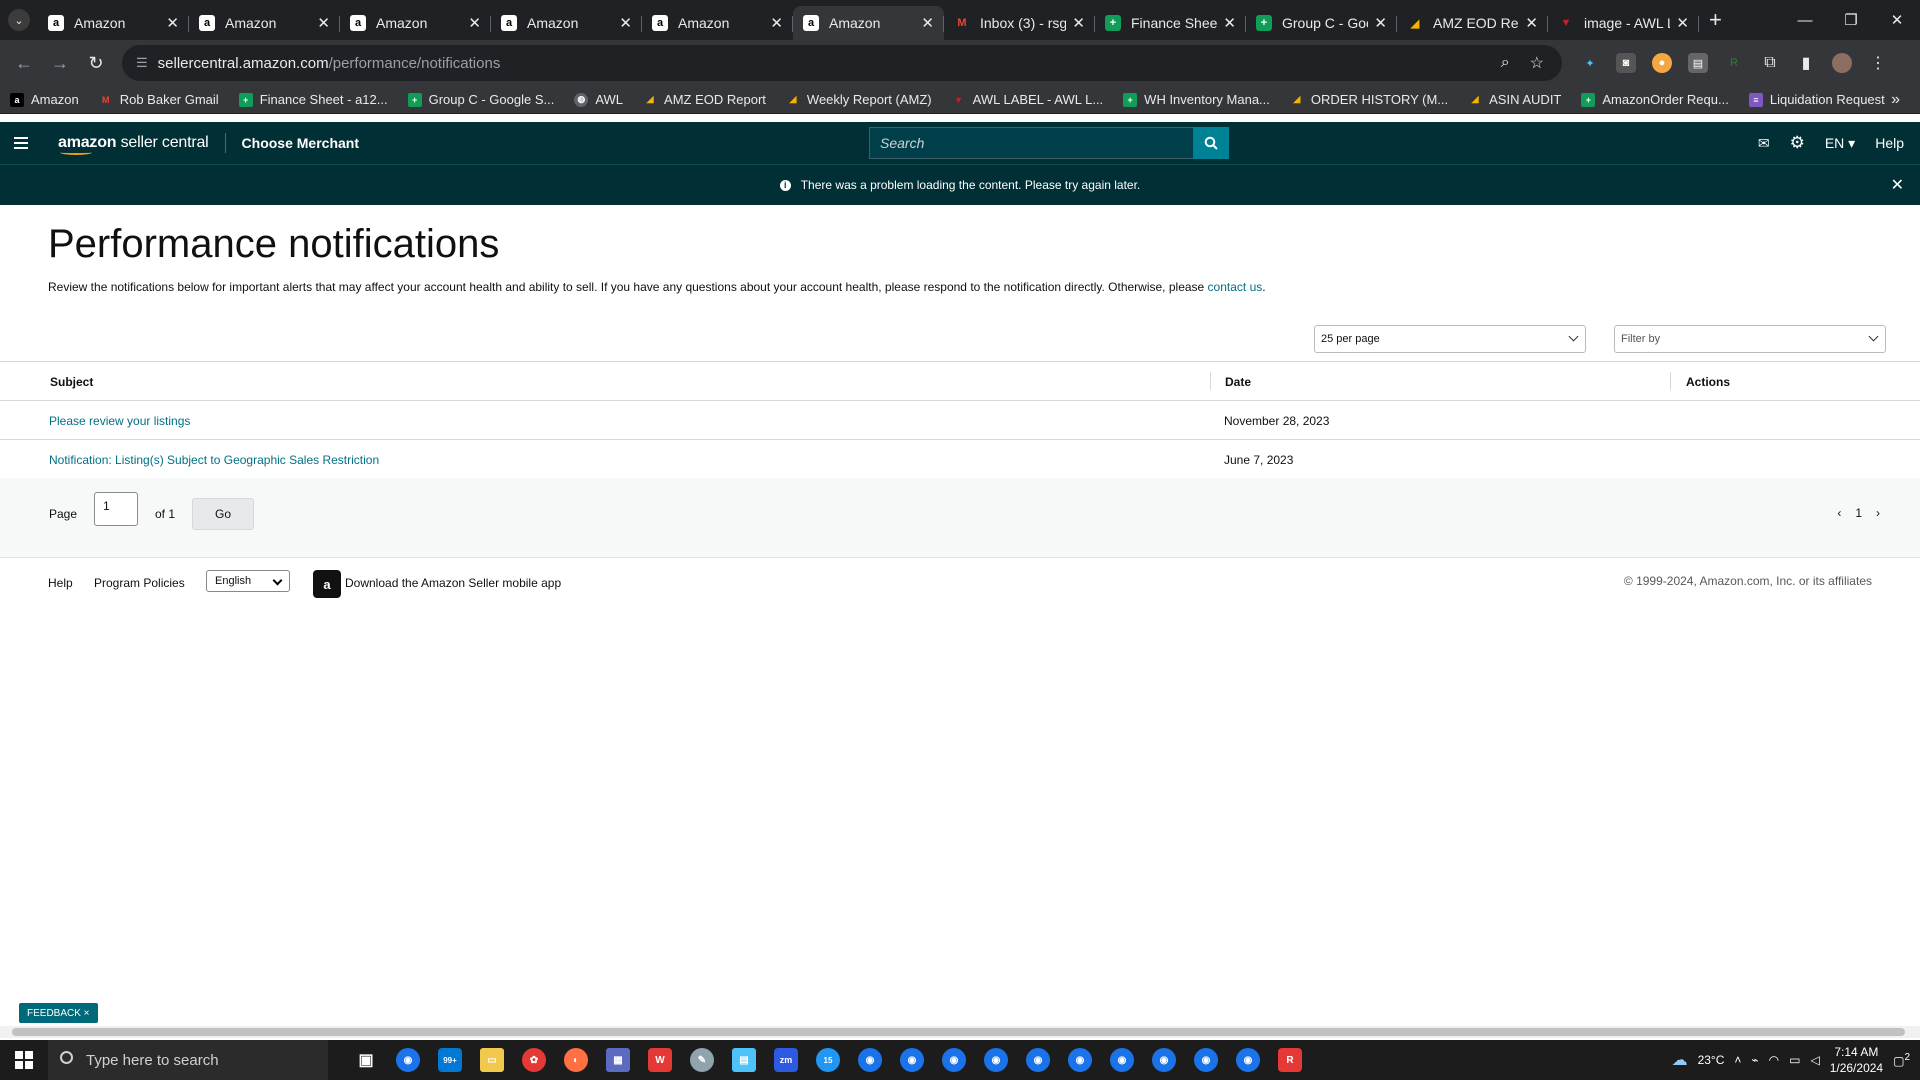  Describe the element at coordinates (1770, 63) in the screenshot. I see `extensions-puzzle-icon: ⧉` at that location.